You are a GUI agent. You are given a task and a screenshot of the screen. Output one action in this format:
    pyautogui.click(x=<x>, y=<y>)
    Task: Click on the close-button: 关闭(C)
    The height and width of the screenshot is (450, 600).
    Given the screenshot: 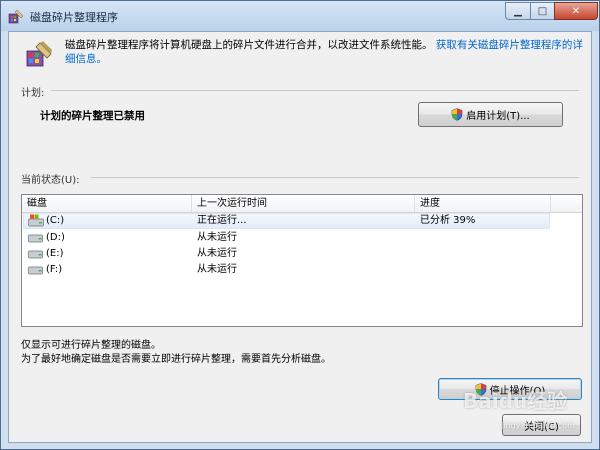 What is the action you would take?
    pyautogui.click(x=541, y=425)
    